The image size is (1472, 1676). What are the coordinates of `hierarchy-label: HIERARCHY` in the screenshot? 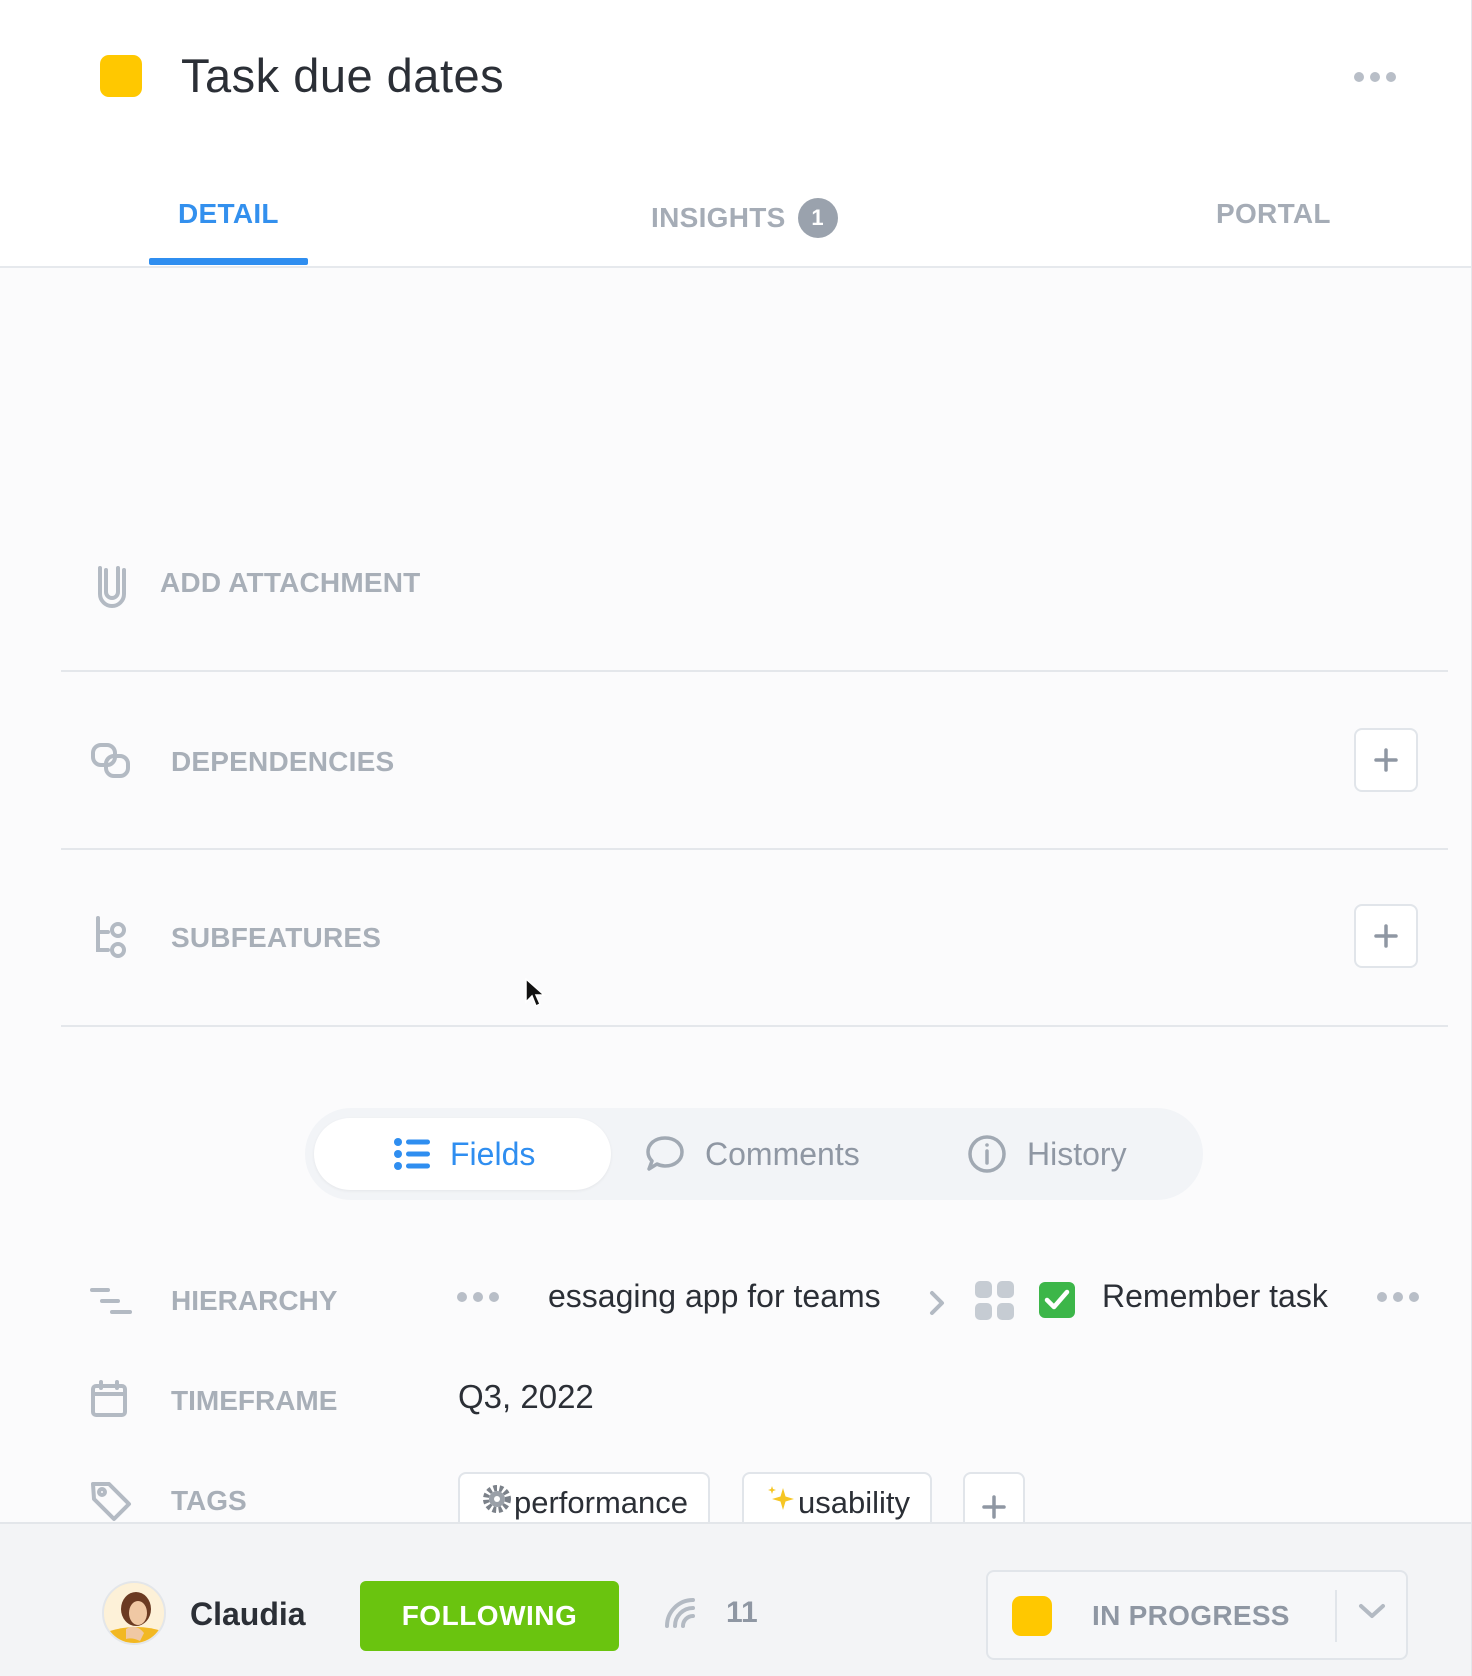 It's located at (254, 1300).